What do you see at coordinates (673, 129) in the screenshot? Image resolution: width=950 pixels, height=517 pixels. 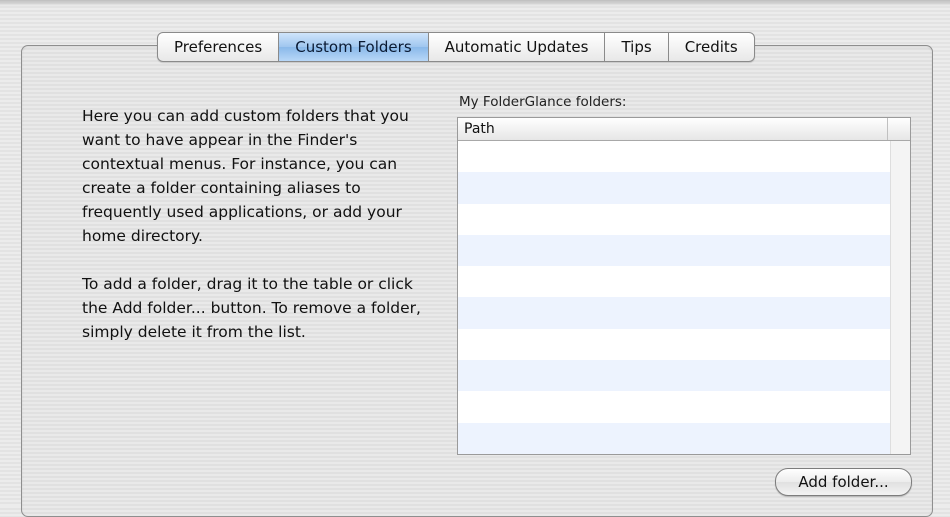 I see `column-header-path: Path` at bounding box center [673, 129].